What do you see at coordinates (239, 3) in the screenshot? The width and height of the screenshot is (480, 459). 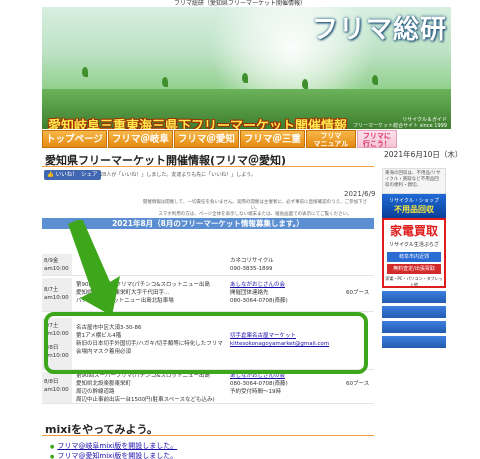 I see `browser-caption: フリマ総研（愛知県フリーマーケット開催情報）` at bounding box center [239, 3].